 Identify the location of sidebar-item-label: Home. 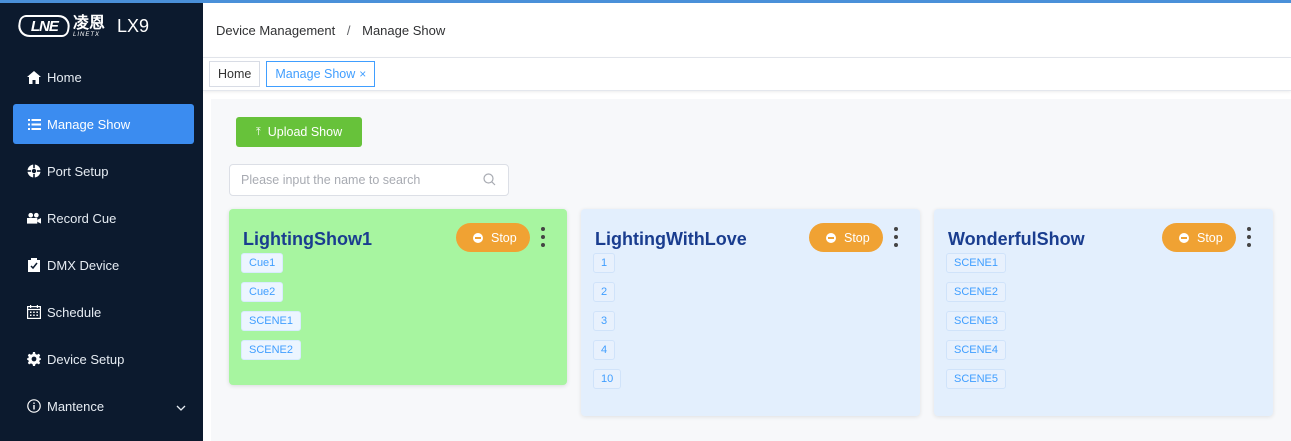
(64, 77).